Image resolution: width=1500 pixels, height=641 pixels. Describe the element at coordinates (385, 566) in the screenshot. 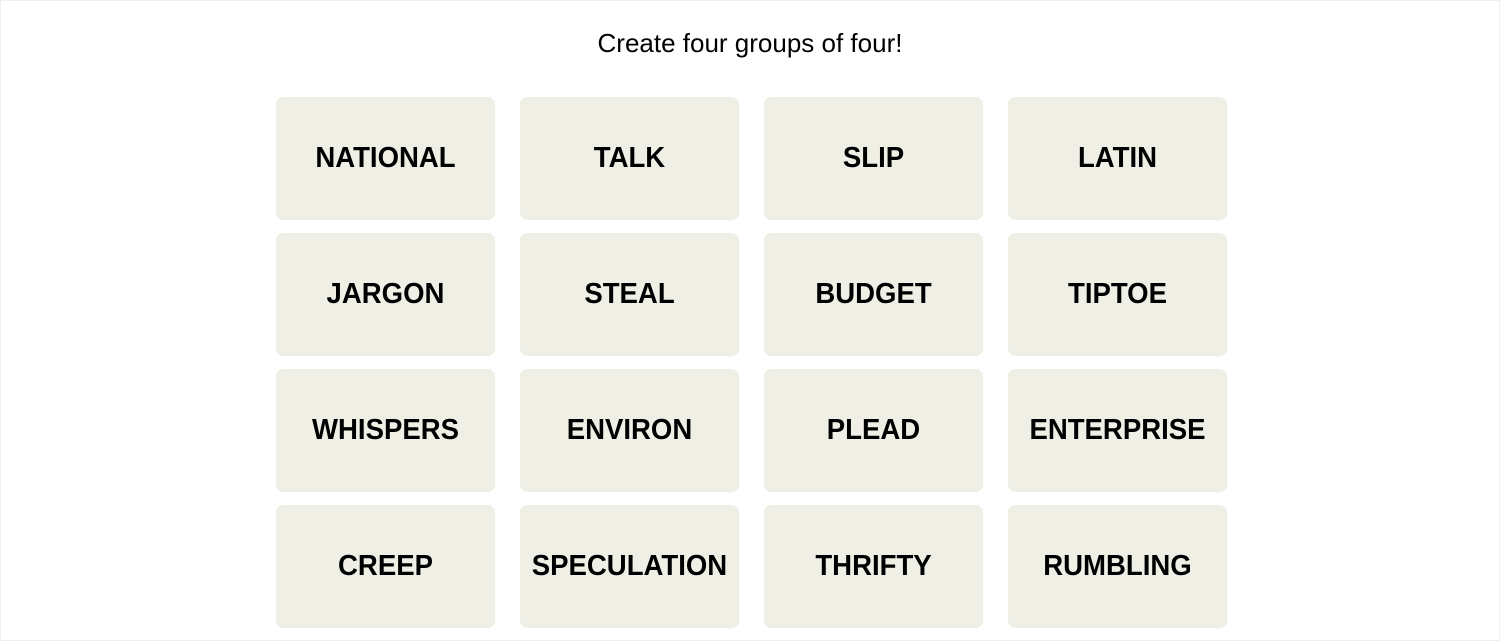

I see `word-tile: CREEP` at that location.